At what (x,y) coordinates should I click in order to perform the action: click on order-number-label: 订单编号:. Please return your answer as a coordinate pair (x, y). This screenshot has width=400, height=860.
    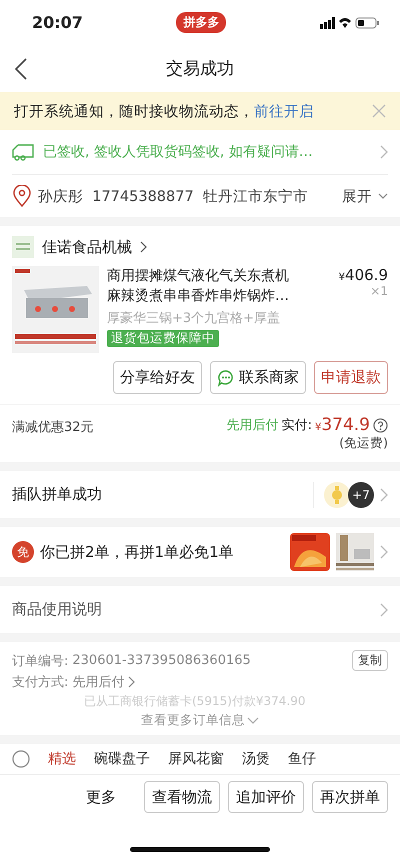
    Looking at the image, I should click on (40, 661).